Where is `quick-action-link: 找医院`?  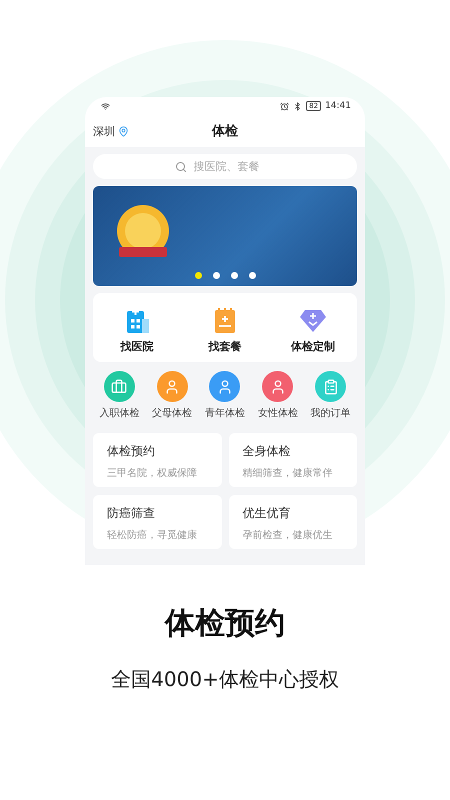
quick-action-link: 找医院 is located at coordinates (137, 346).